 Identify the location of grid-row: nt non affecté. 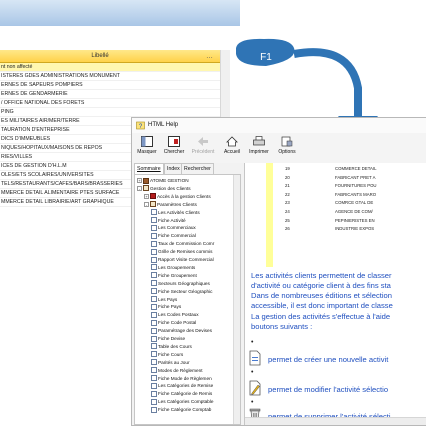
(110, 67).